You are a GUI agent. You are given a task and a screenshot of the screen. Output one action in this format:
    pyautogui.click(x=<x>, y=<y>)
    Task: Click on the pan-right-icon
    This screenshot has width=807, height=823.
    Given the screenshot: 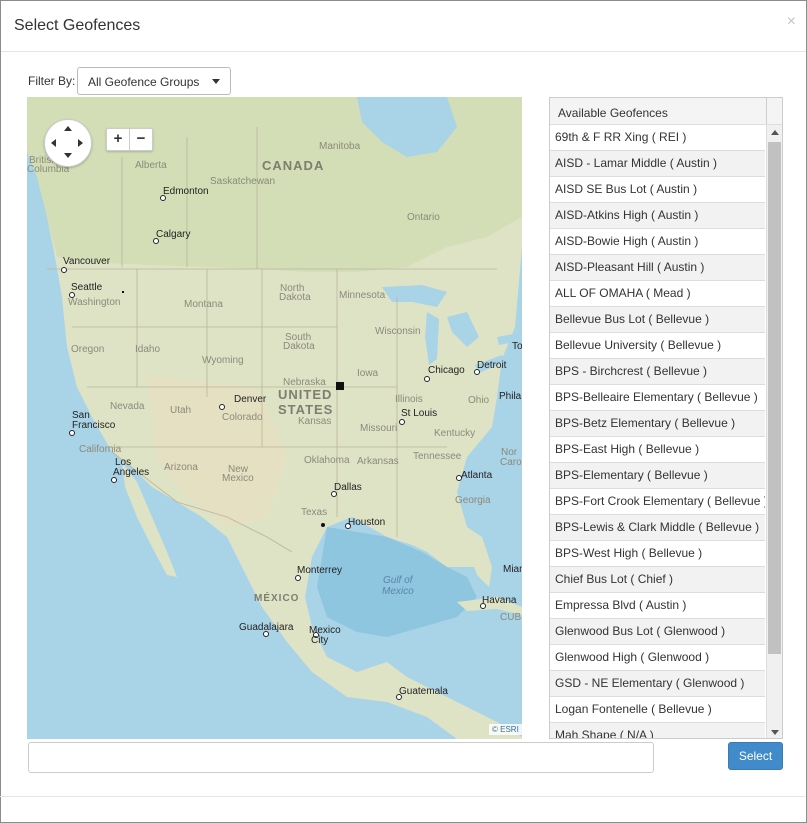 What is the action you would take?
    pyautogui.click(x=80, y=143)
    